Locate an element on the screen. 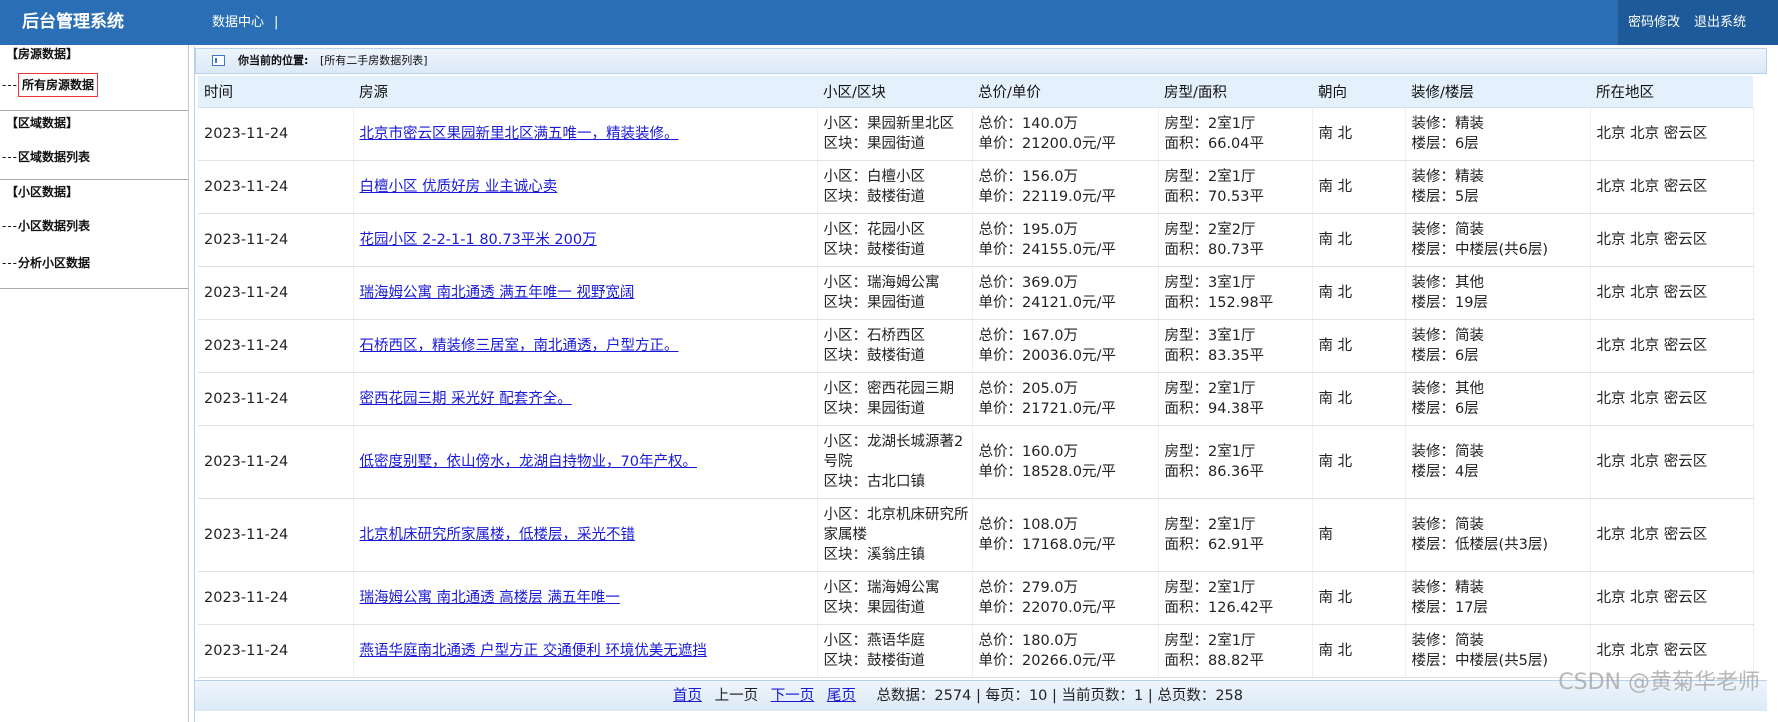 The image size is (1778, 722). logout-link: 退出系统 is located at coordinates (1720, 22).